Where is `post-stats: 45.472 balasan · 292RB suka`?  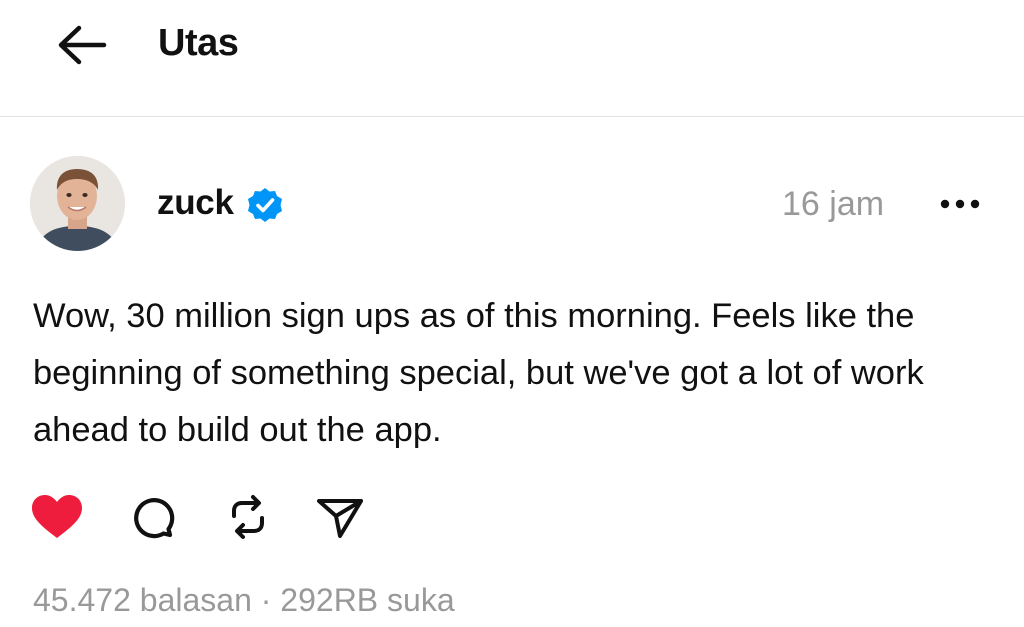
post-stats: 45.472 balasan · 292RB suka is located at coordinates (244, 600).